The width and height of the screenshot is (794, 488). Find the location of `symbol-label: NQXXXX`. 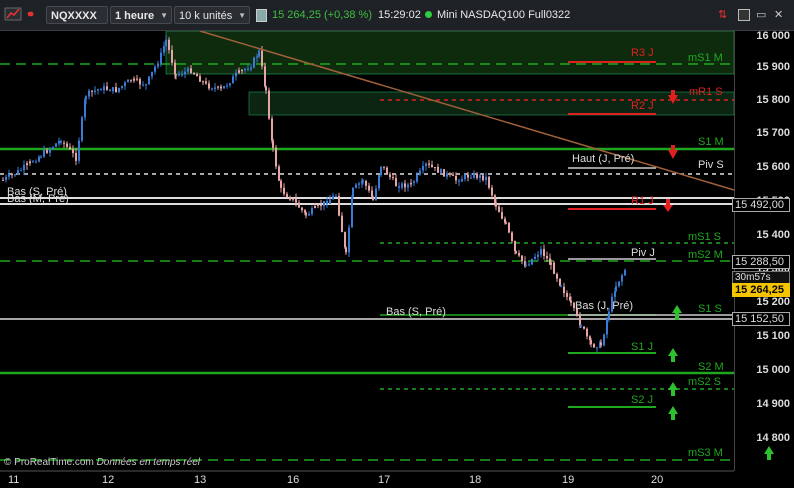

symbol-label: NQXXXX is located at coordinates (74, 16).